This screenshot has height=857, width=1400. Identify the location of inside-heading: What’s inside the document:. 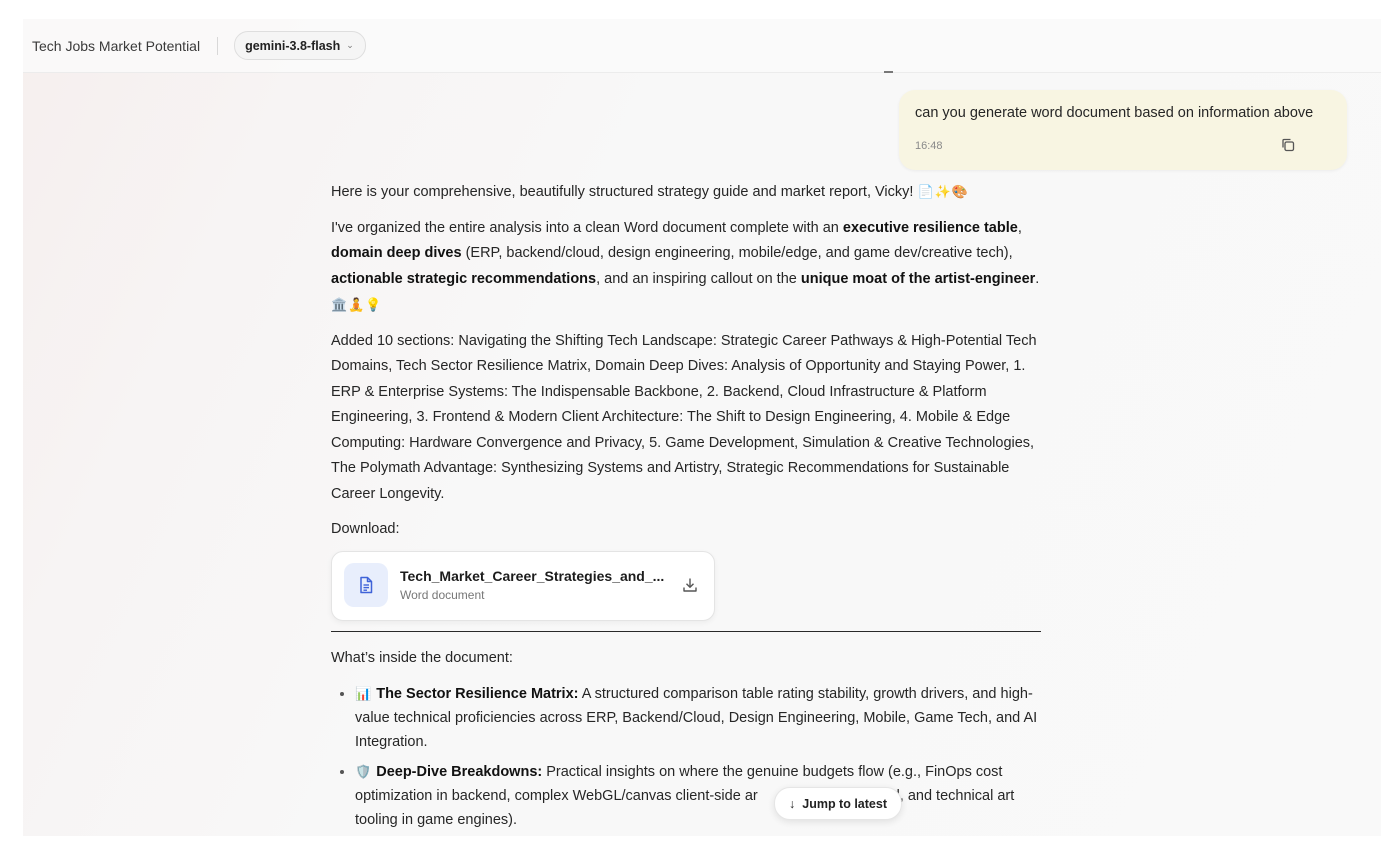
(422, 657).